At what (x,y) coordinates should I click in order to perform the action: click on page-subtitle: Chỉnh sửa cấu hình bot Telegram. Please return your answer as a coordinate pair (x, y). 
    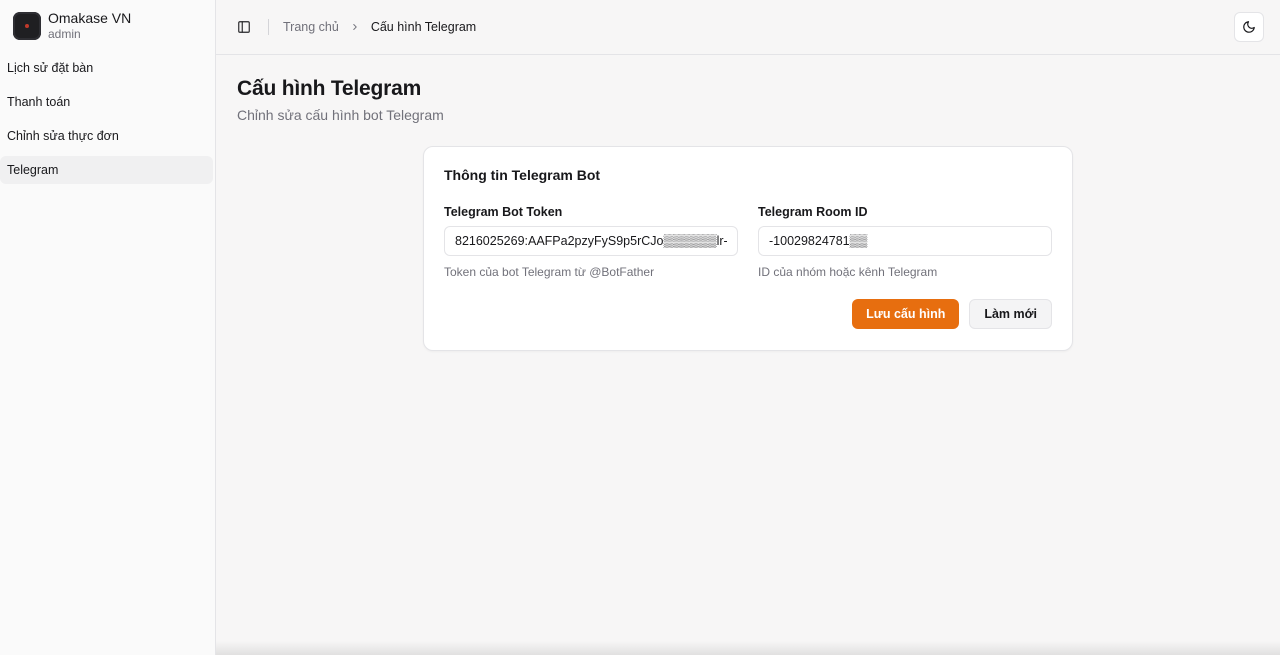
    Looking at the image, I should click on (340, 115).